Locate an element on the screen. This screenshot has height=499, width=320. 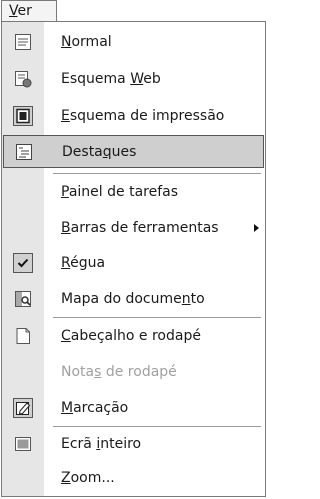
menu-item-notas-de-rodape: Notas de rodapé is located at coordinates (133, 371).